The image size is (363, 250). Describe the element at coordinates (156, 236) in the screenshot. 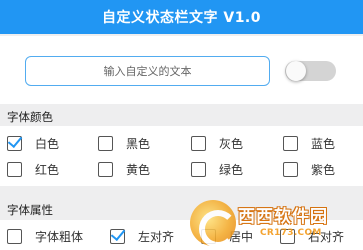

I see `attr-align-left-label: 左对齐` at that location.